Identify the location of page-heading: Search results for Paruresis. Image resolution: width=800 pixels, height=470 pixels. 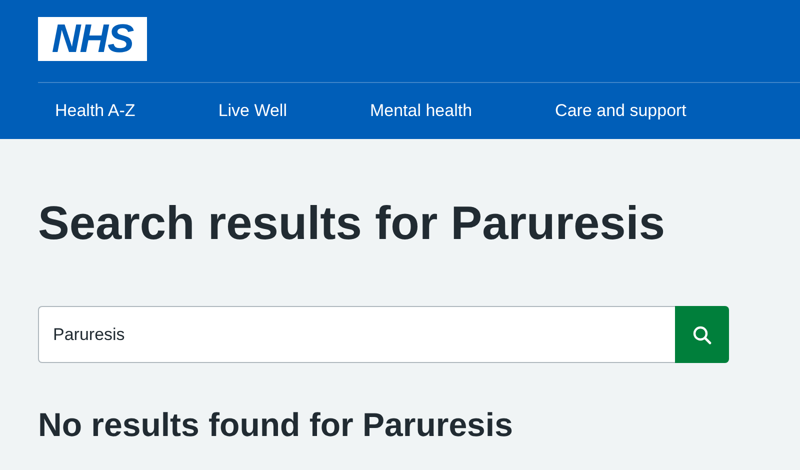
(352, 223).